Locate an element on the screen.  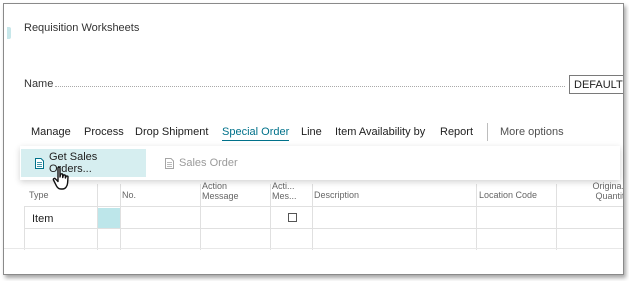
col-description-header: Description is located at coordinates (336, 195).